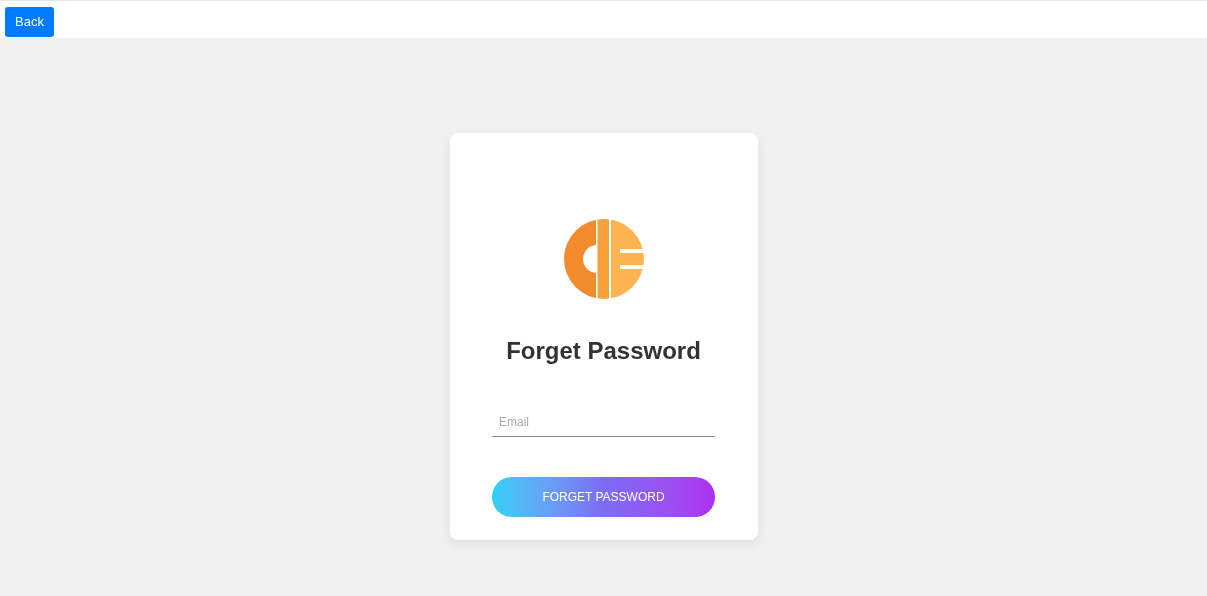 This screenshot has width=1207, height=596. I want to click on page-title: Forget Password, so click(603, 351).